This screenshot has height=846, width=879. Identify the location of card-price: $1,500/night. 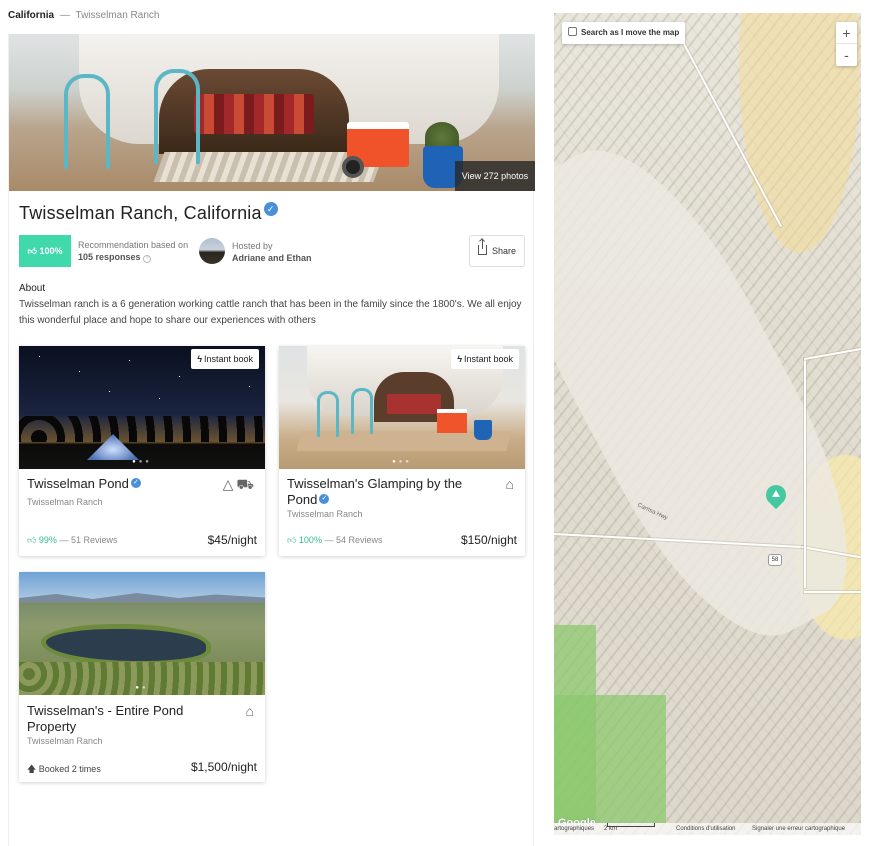
(223, 767).